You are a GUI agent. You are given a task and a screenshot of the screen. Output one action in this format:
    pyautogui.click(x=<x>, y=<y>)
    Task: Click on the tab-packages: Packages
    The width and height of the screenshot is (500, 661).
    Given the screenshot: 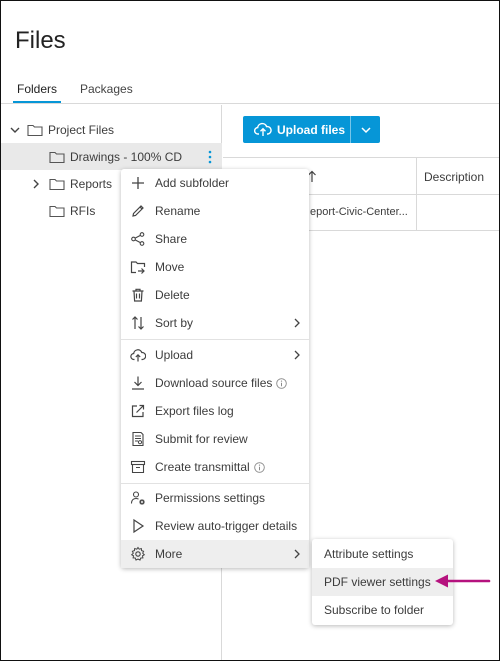 What is the action you would take?
    pyautogui.click(x=106, y=89)
    